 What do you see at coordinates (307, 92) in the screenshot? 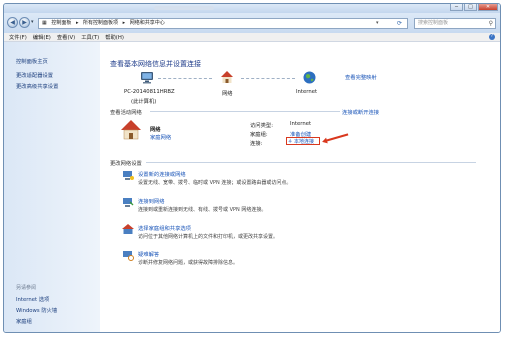
I see `map-internet-label: Internet` at bounding box center [307, 92].